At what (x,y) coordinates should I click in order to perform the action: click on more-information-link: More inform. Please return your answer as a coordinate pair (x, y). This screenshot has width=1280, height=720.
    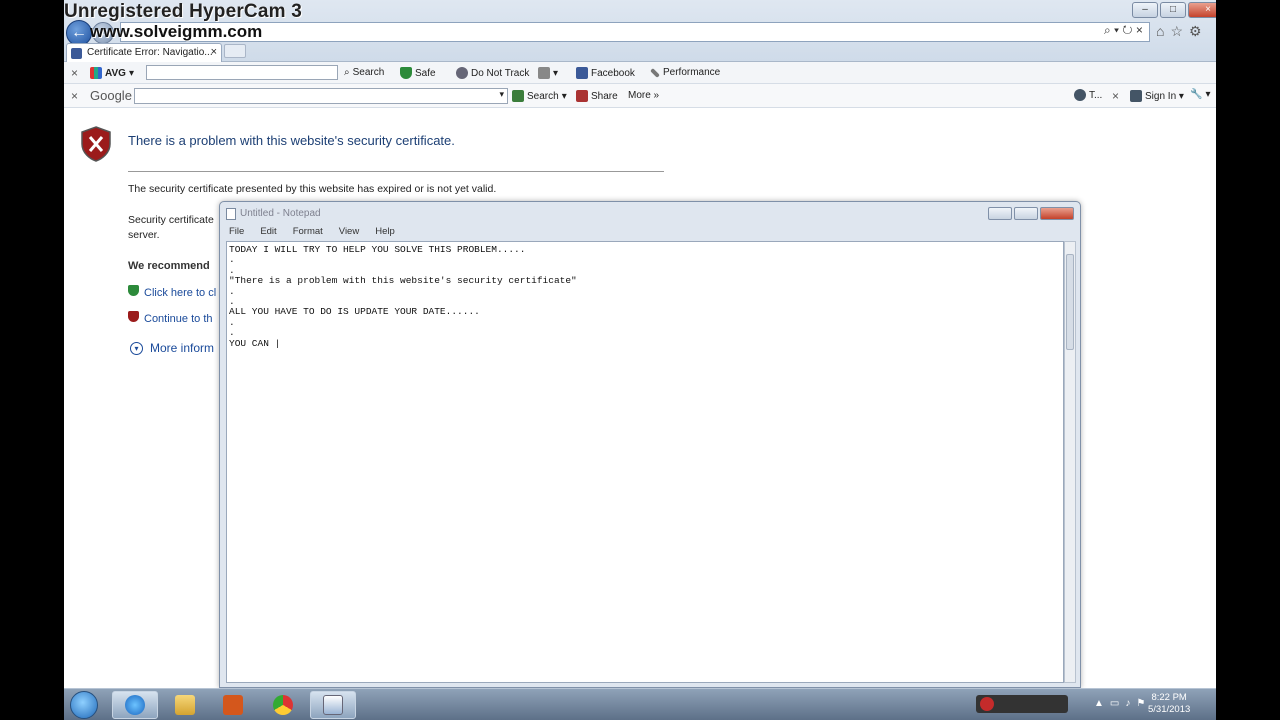
    Looking at the image, I should click on (182, 348).